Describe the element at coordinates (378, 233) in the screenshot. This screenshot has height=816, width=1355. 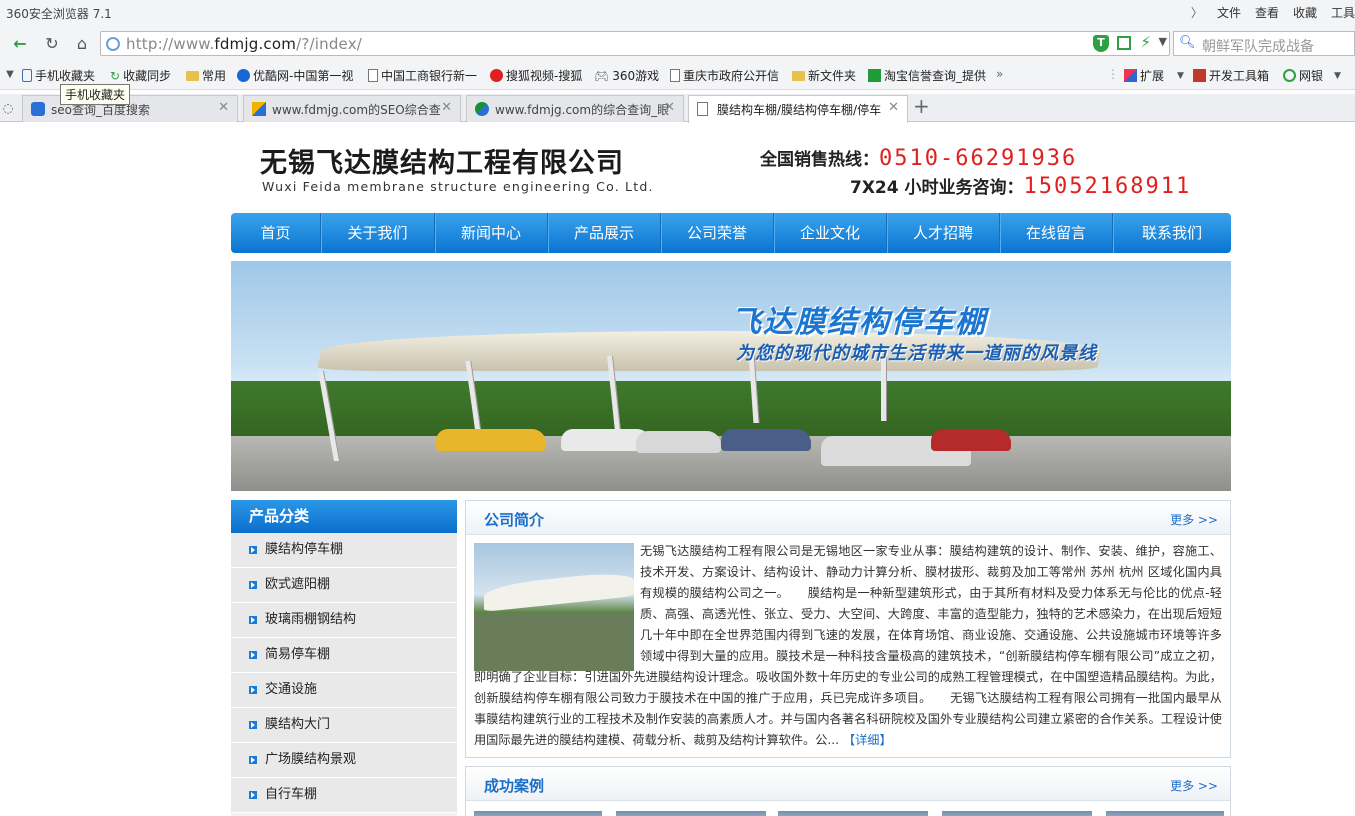
I see `nav-about: 关于我们` at that location.